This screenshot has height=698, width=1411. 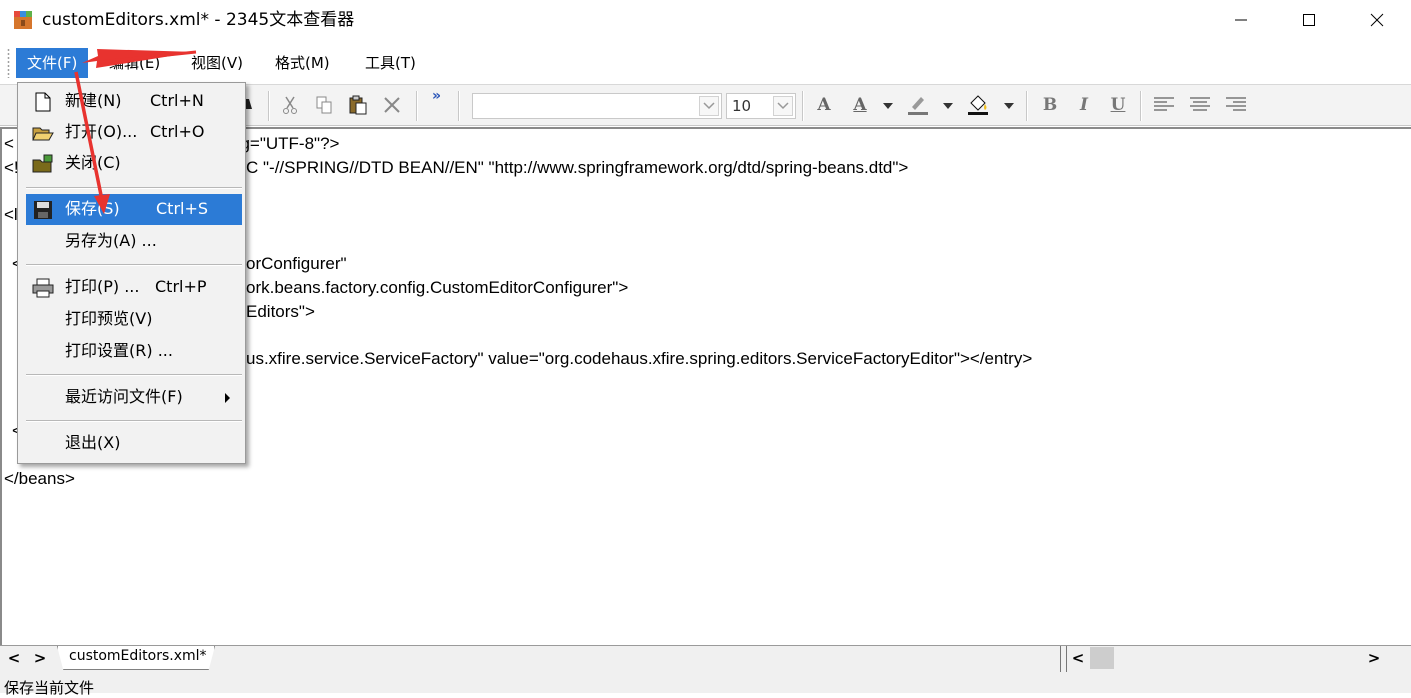 I want to click on paste-icon, so click(x=358, y=105).